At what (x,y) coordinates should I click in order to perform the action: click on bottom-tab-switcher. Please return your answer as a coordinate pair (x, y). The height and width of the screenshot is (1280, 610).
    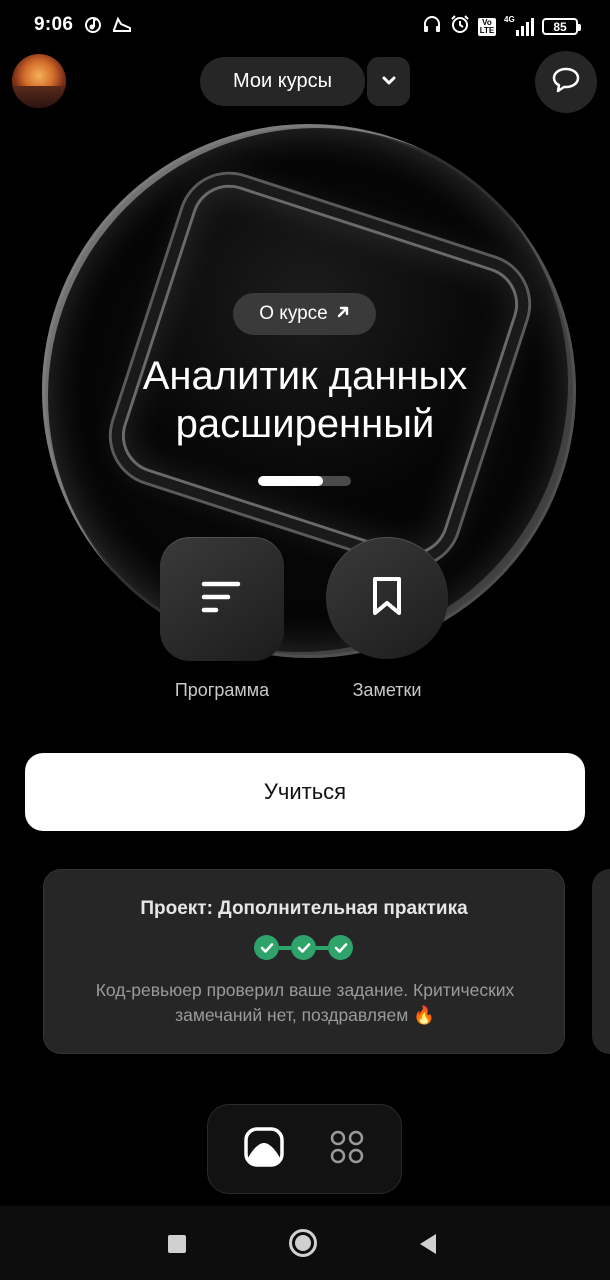
    Looking at the image, I should click on (304, 1149).